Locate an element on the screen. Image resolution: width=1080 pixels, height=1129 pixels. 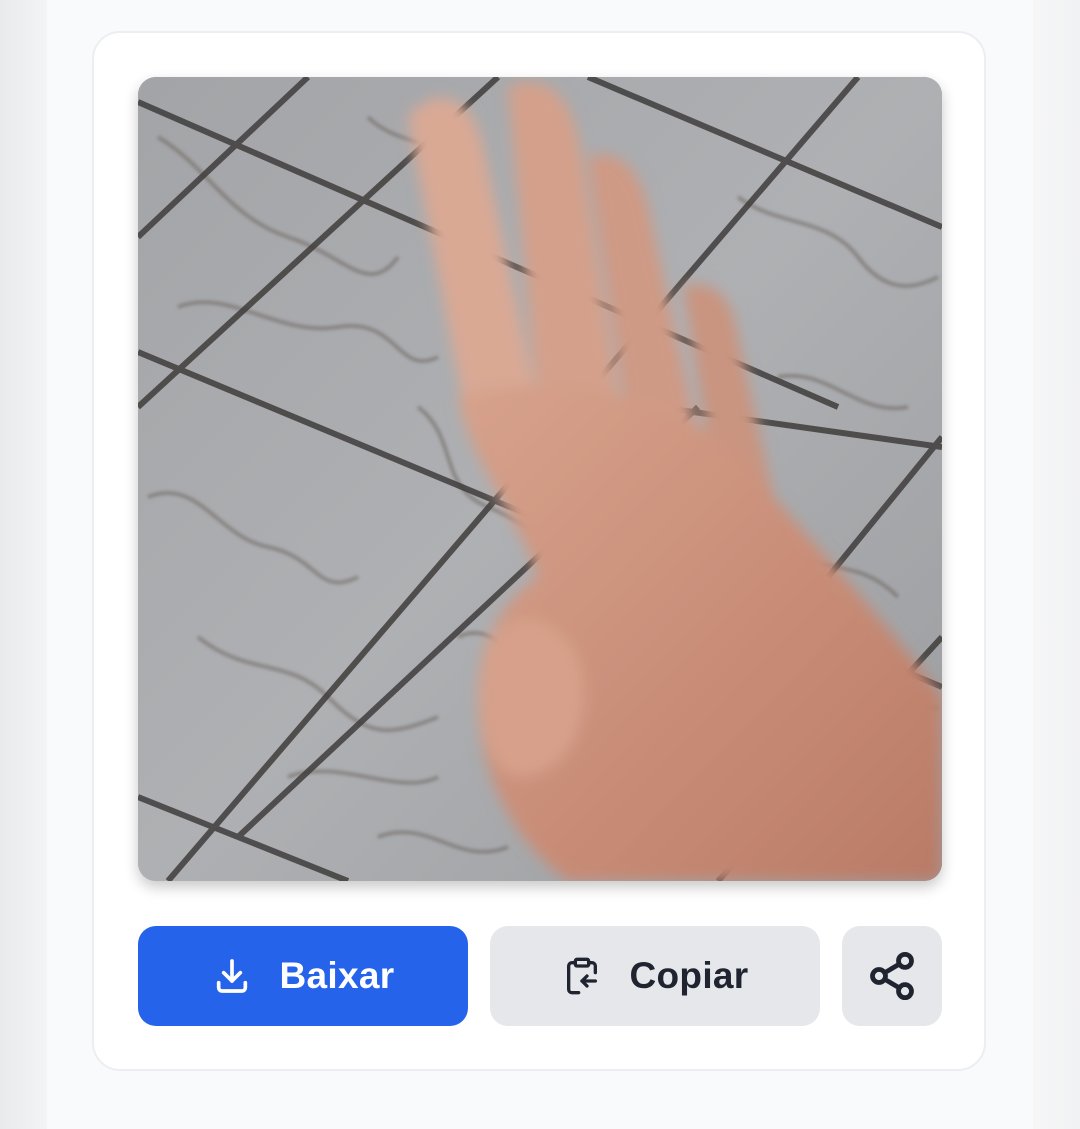
copy-button-label: Copiar is located at coordinates (689, 975).